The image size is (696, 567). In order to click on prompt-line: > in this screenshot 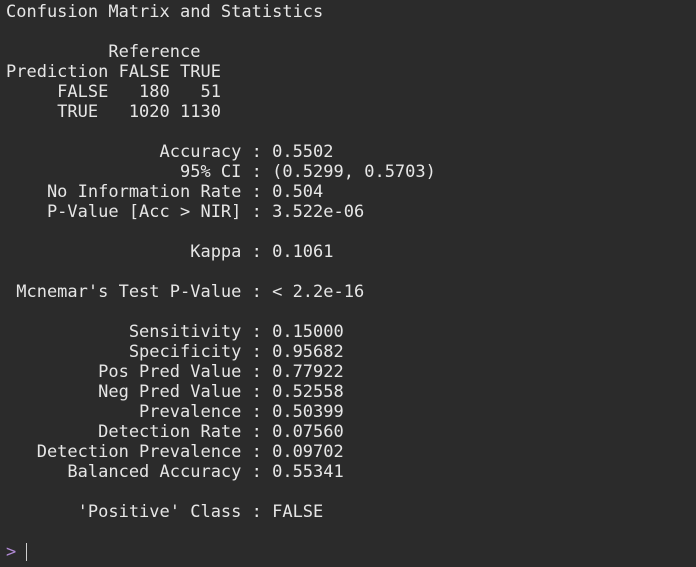, I will do `click(316, 552)`.